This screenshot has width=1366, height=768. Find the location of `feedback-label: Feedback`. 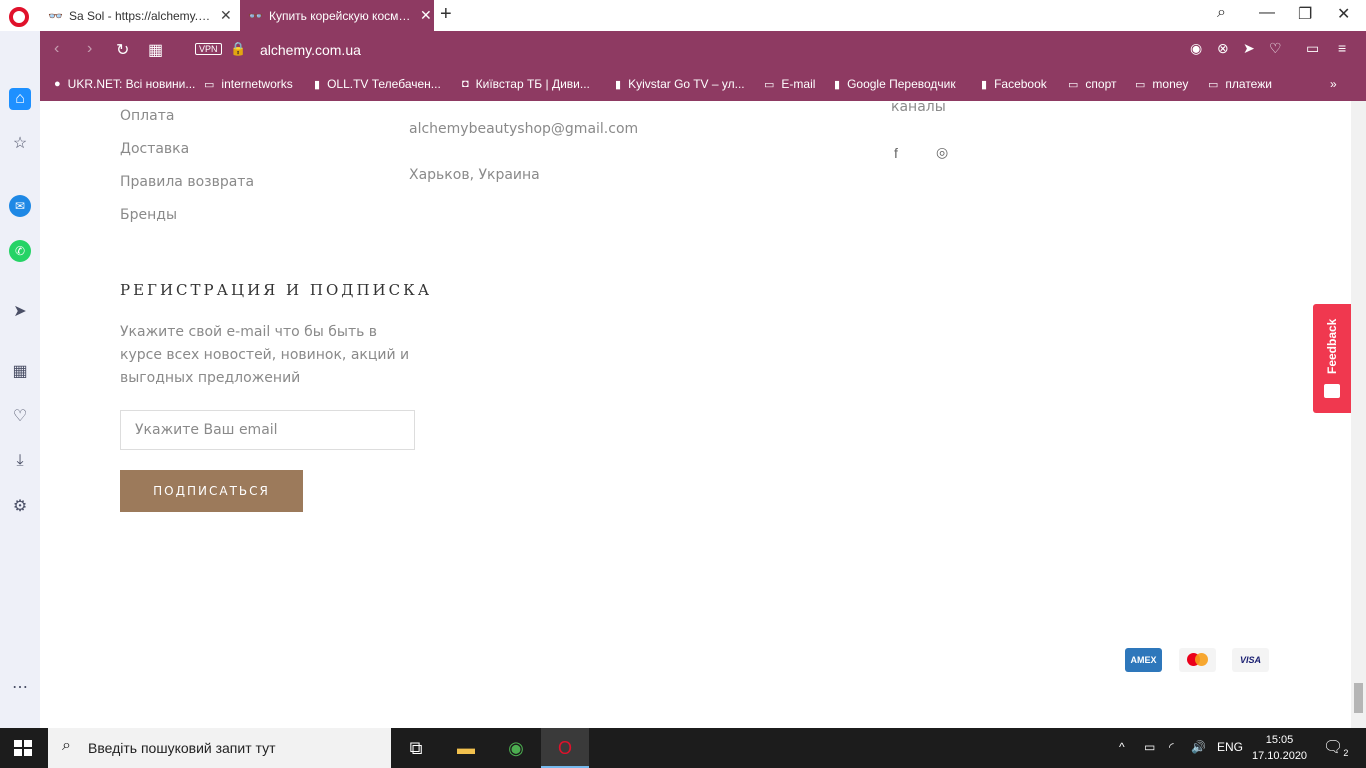

feedback-label: Feedback is located at coordinates (1332, 346).